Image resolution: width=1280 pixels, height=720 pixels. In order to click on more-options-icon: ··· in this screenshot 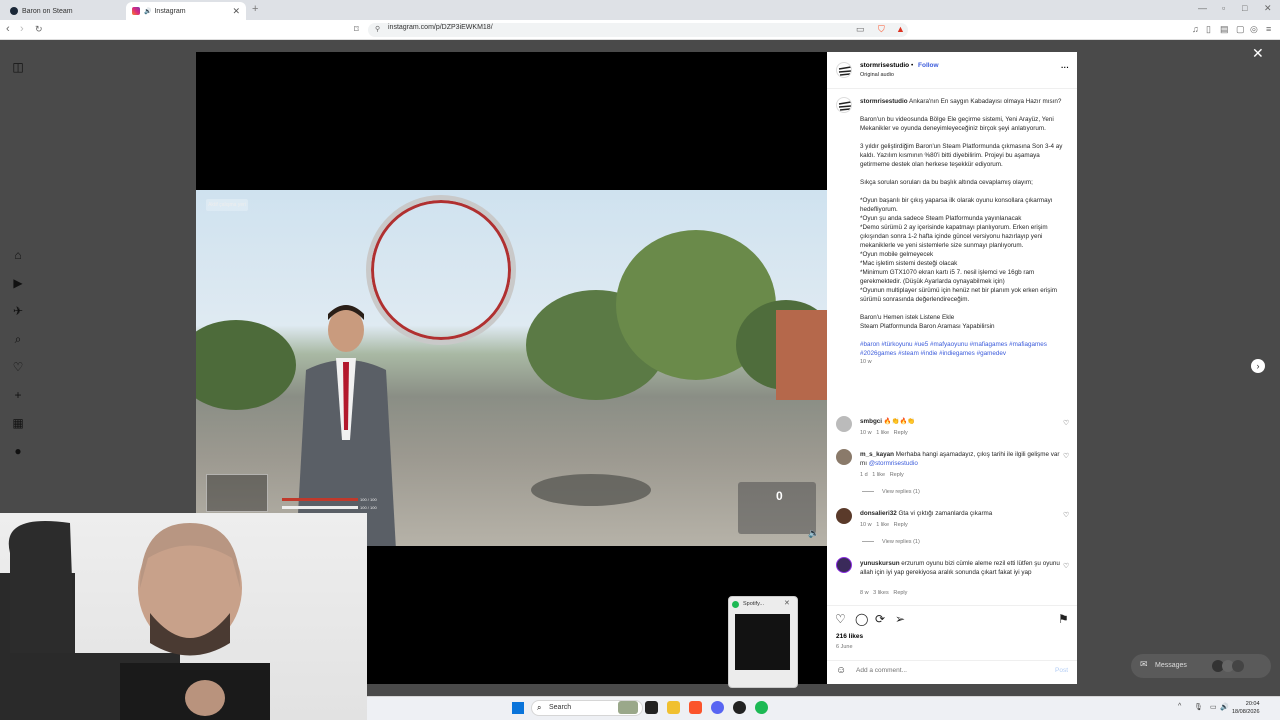, I will do `click(1065, 67)`.